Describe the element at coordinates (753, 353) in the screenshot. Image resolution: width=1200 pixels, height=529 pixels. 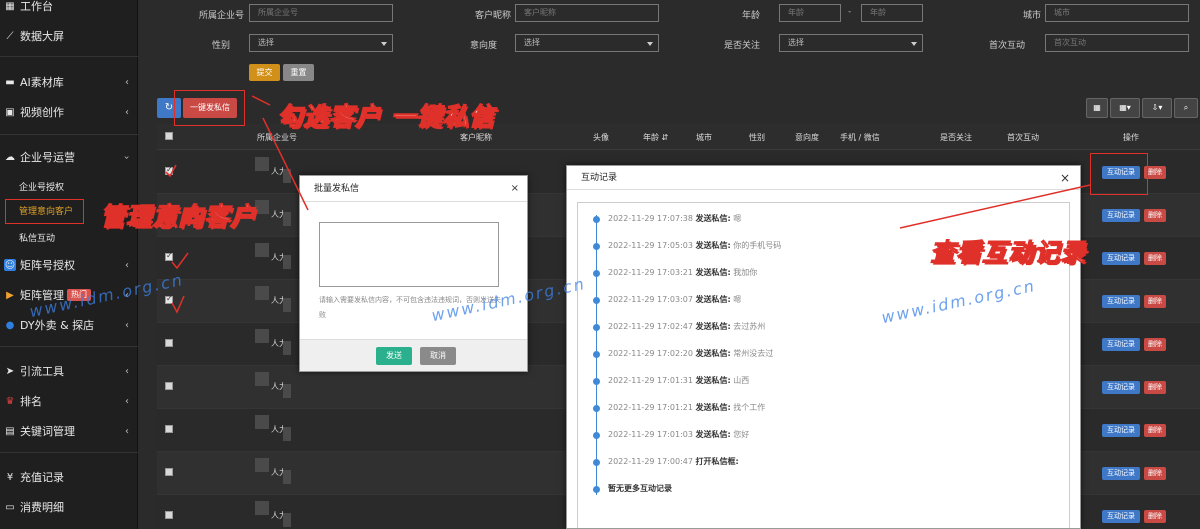
I see `timeline-message: 常州没去过` at that location.